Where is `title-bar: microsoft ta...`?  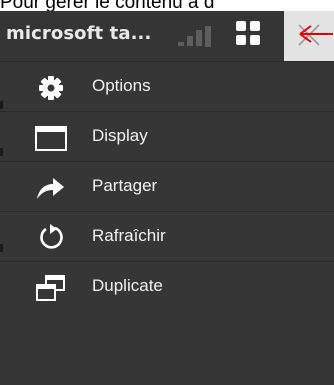 title-bar: microsoft ta... is located at coordinates (142, 36).